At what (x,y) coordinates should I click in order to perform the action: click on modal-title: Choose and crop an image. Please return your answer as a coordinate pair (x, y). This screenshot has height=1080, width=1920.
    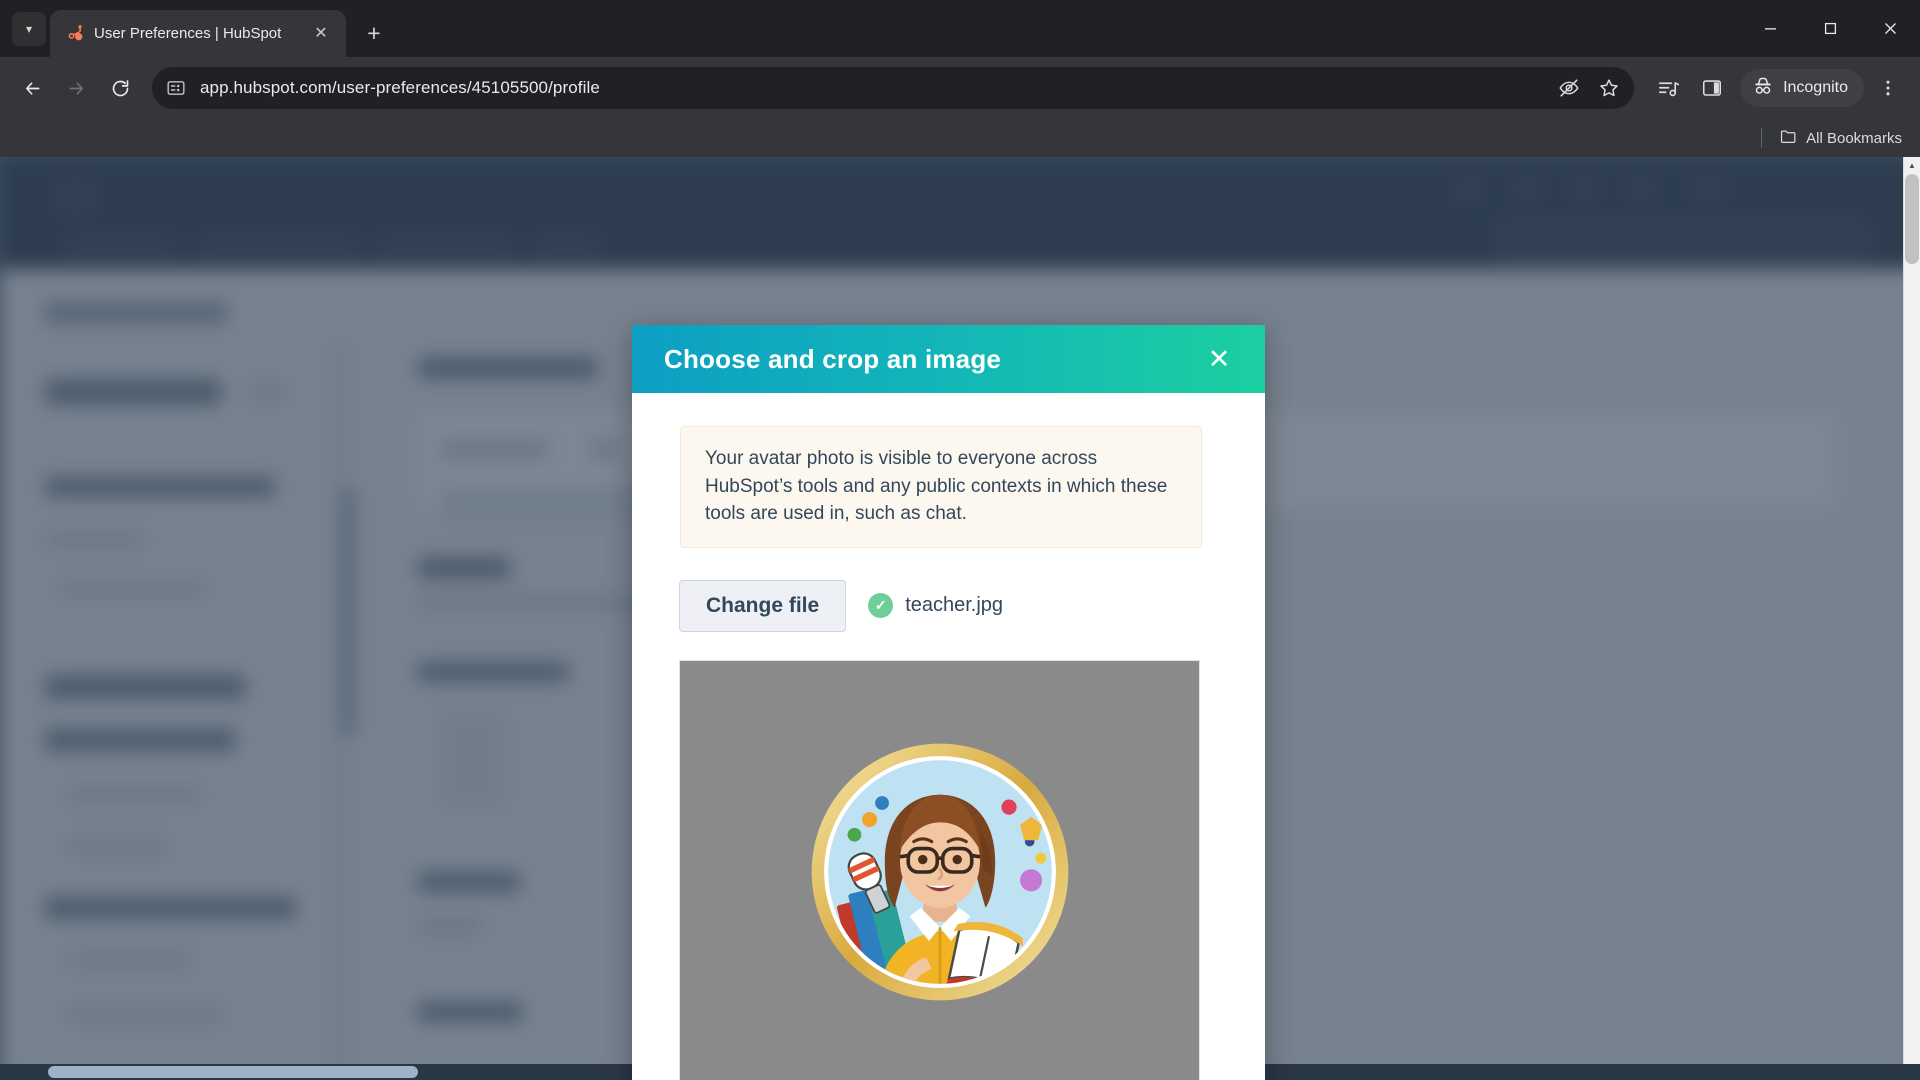
    Looking at the image, I should click on (833, 358).